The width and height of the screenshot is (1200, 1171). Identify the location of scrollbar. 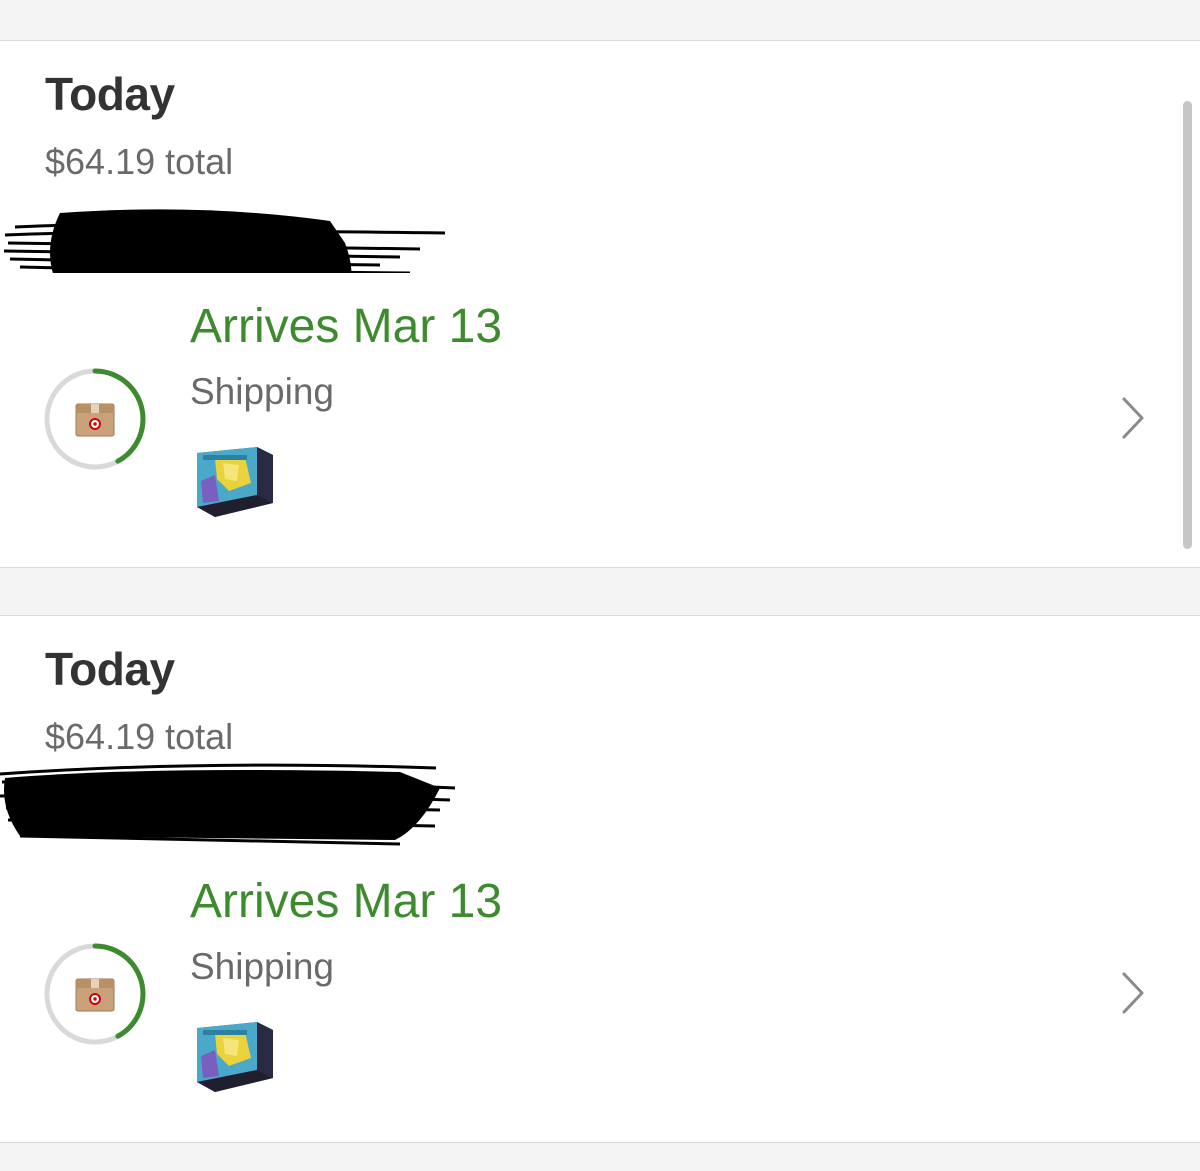
(1187, 325).